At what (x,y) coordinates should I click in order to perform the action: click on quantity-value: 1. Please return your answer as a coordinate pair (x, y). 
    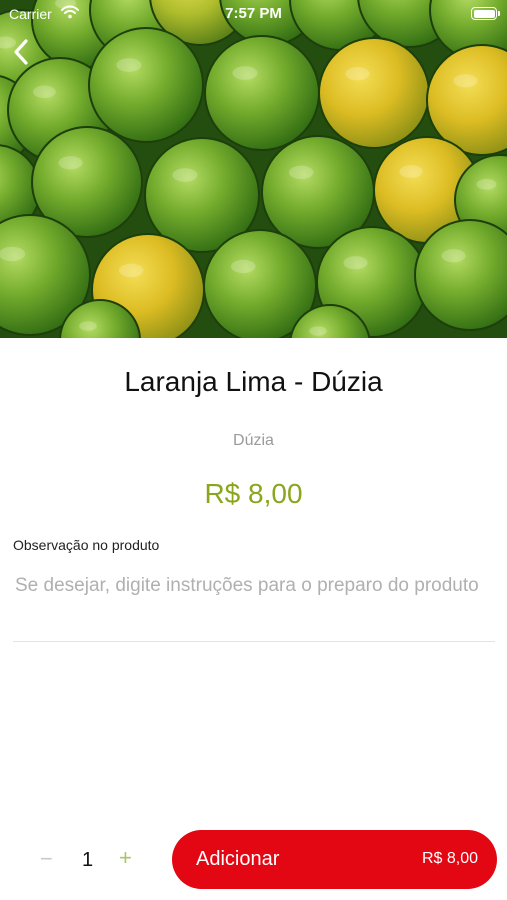
    Looking at the image, I should click on (88, 860).